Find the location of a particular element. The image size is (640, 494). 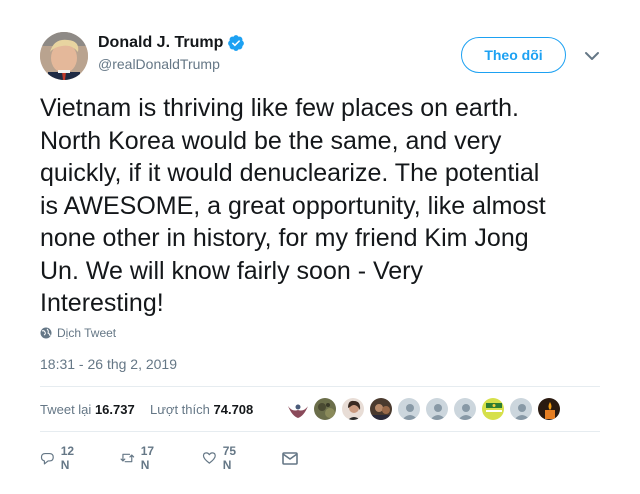

retweet-stat-count: 16.737 is located at coordinates (114, 409).